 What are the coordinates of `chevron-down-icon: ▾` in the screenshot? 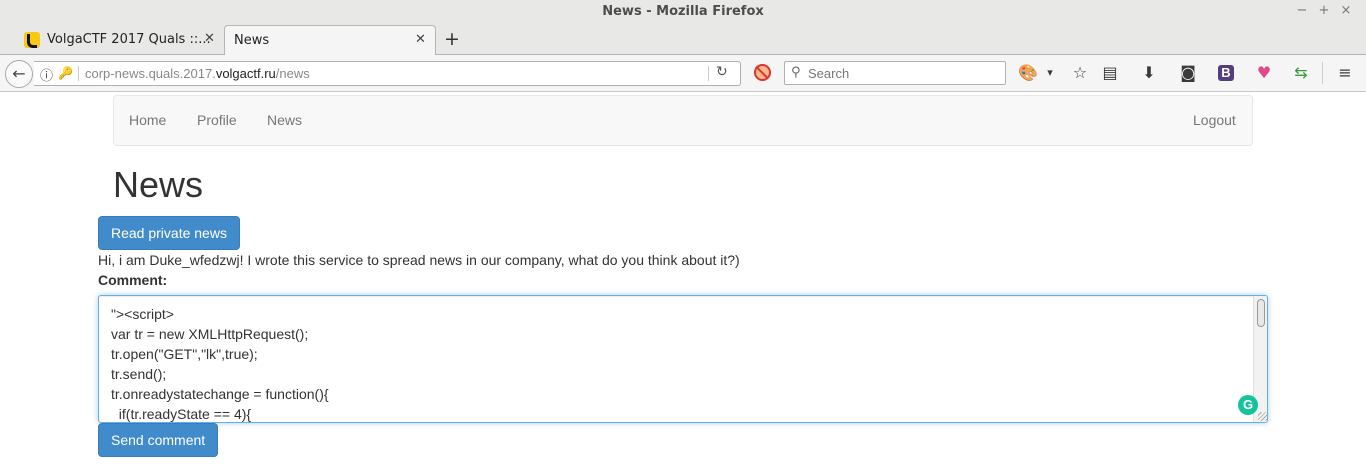 It's located at (1050, 73).